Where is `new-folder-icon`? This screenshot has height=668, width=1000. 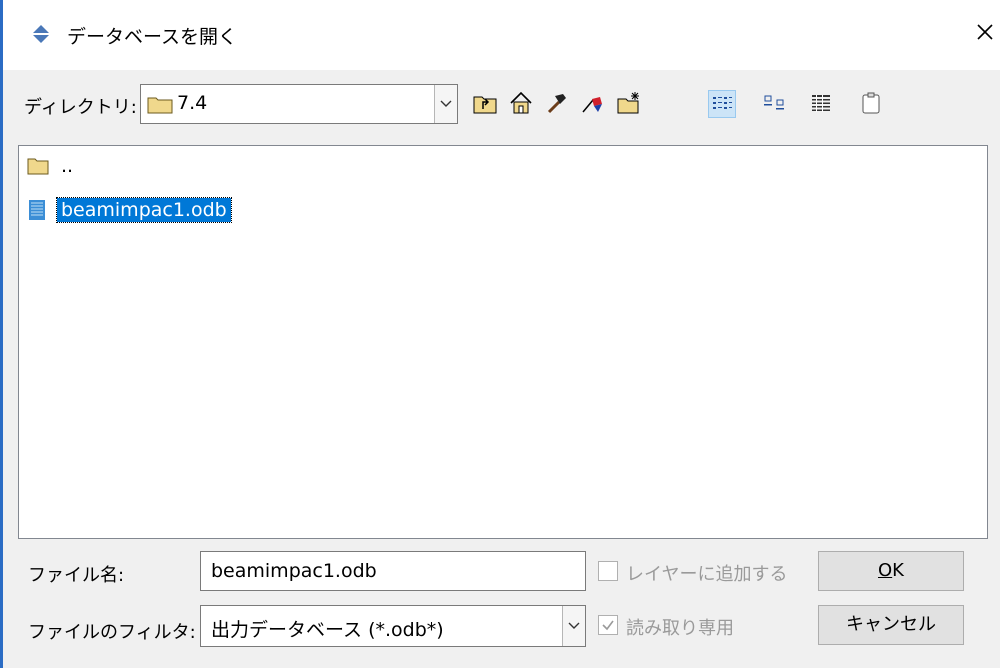 new-folder-icon is located at coordinates (629, 103).